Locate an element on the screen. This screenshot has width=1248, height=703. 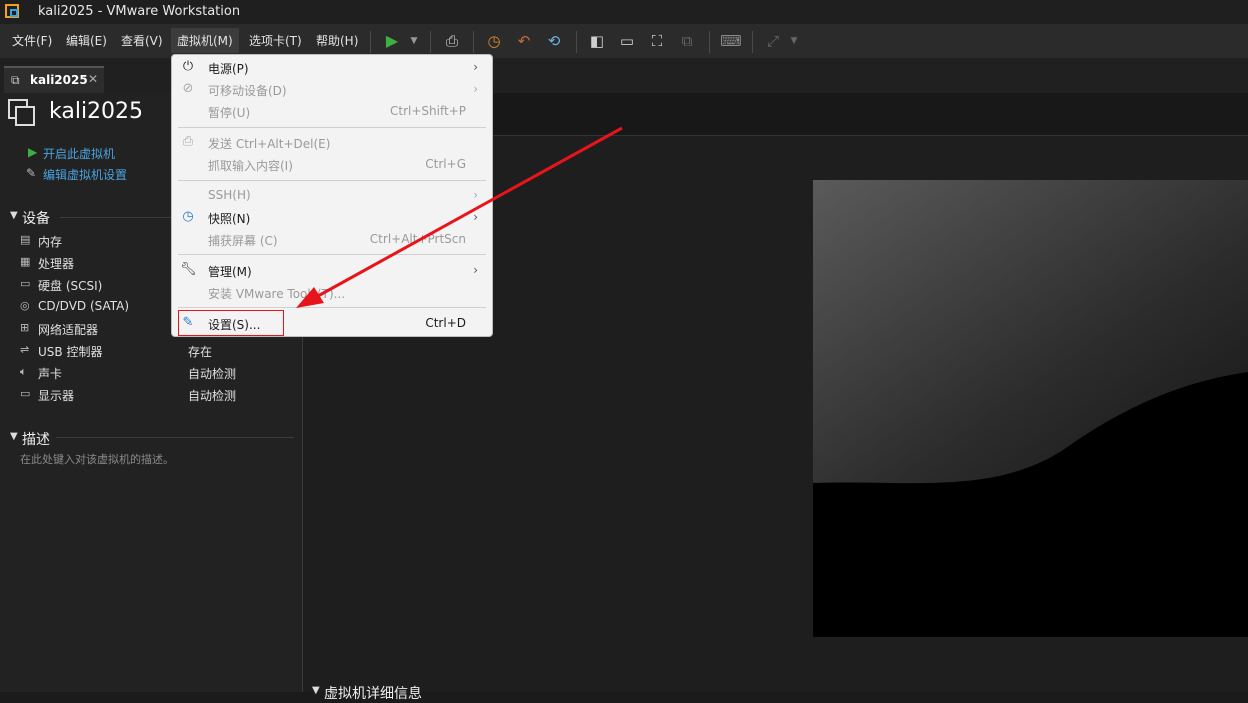
annotation-arrow is located at coordinates (459, 217).